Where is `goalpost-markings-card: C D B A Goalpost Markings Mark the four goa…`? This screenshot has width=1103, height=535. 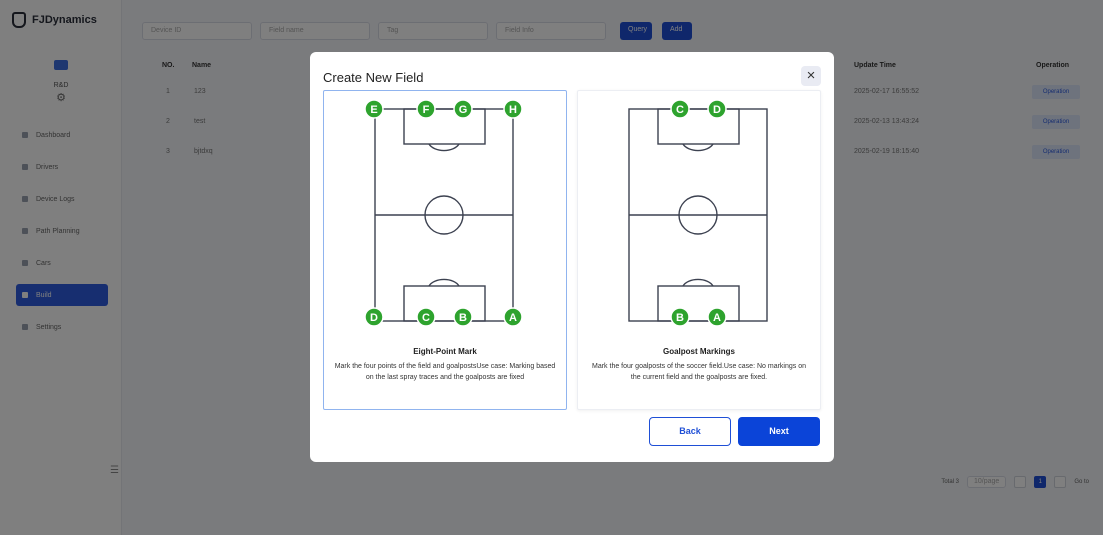
goalpost-markings-card: C D B A Goalpost Markings Mark the four goa… is located at coordinates (699, 250).